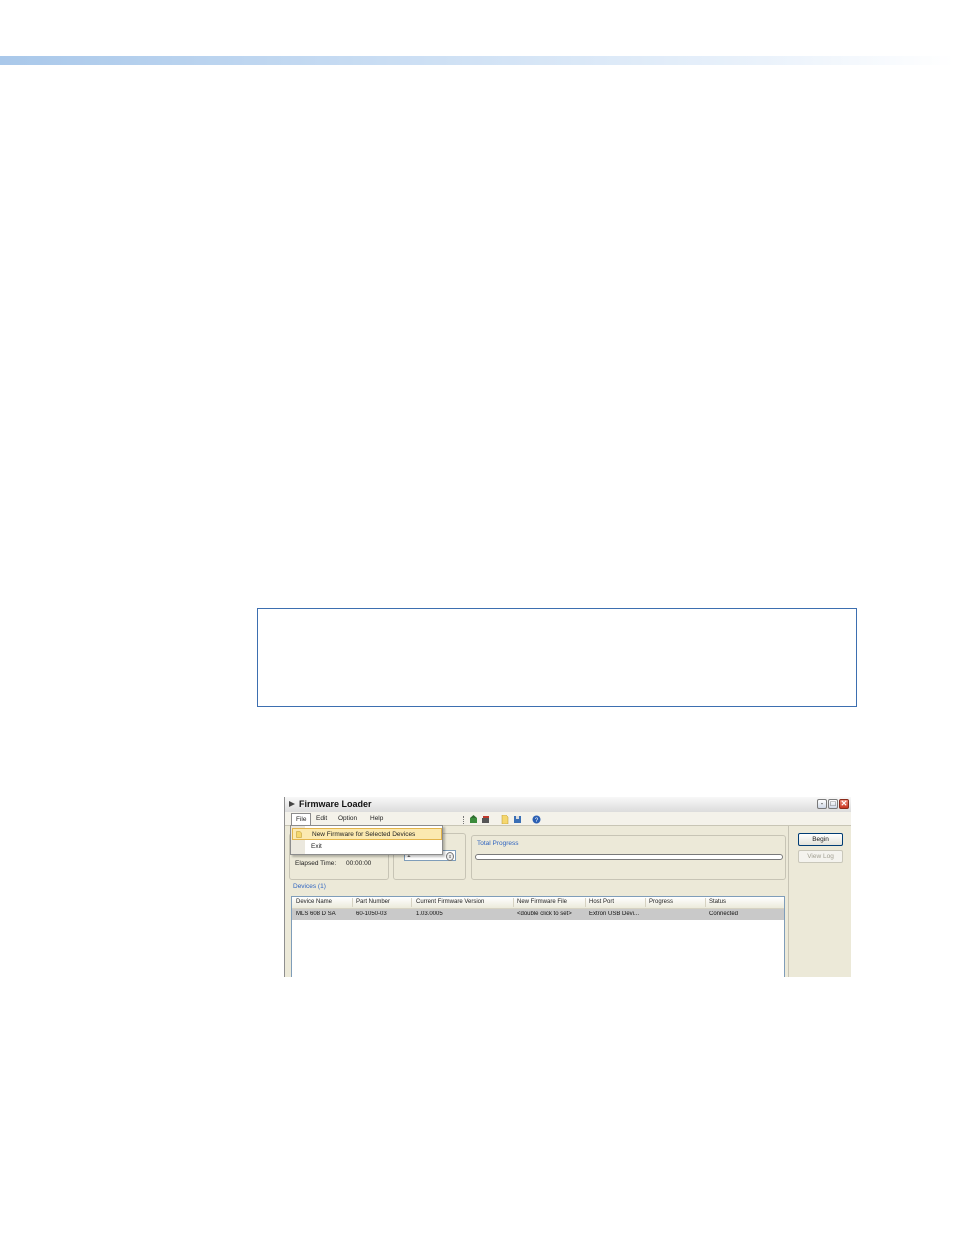 The width and height of the screenshot is (954, 1235). What do you see at coordinates (833, 804) in the screenshot?
I see `maximize-button: □` at bounding box center [833, 804].